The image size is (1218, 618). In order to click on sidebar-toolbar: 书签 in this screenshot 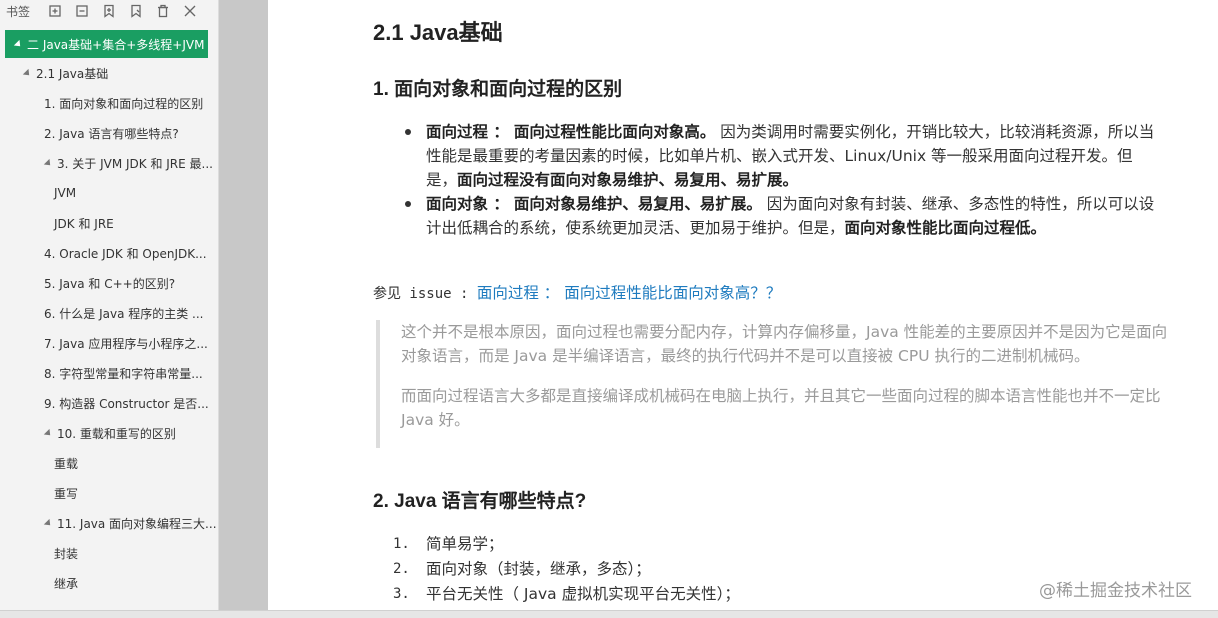, I will do `click(109, 11)`.